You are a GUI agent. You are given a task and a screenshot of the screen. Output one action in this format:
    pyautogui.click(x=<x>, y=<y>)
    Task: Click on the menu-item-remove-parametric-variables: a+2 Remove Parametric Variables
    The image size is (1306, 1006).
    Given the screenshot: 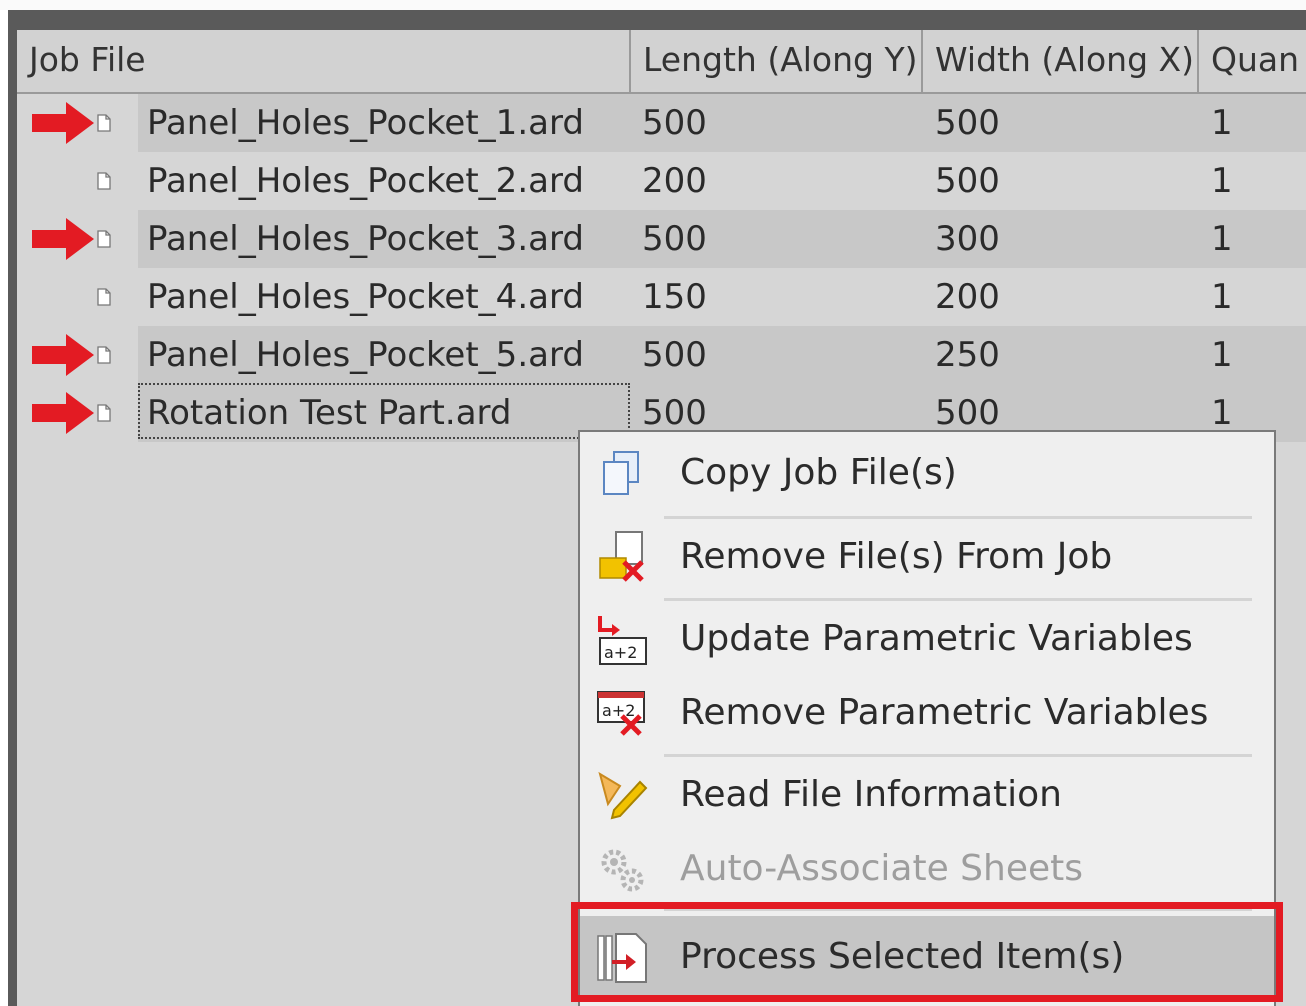 What is the action you would take?
    pyautogui.click(x=927, y=716)
    